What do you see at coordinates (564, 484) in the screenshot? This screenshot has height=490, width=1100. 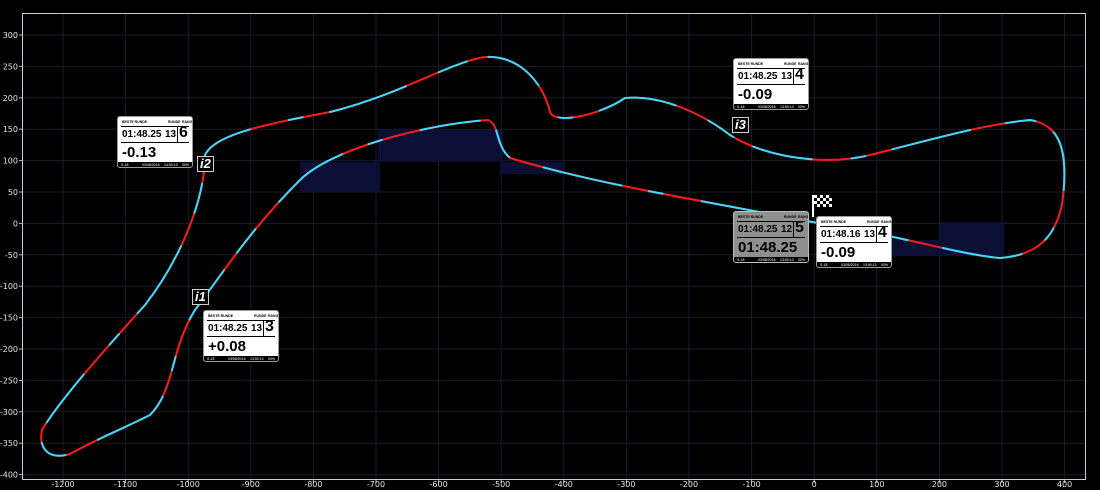 I see `x-tick-label: -400` at bounding box center [564, 484].